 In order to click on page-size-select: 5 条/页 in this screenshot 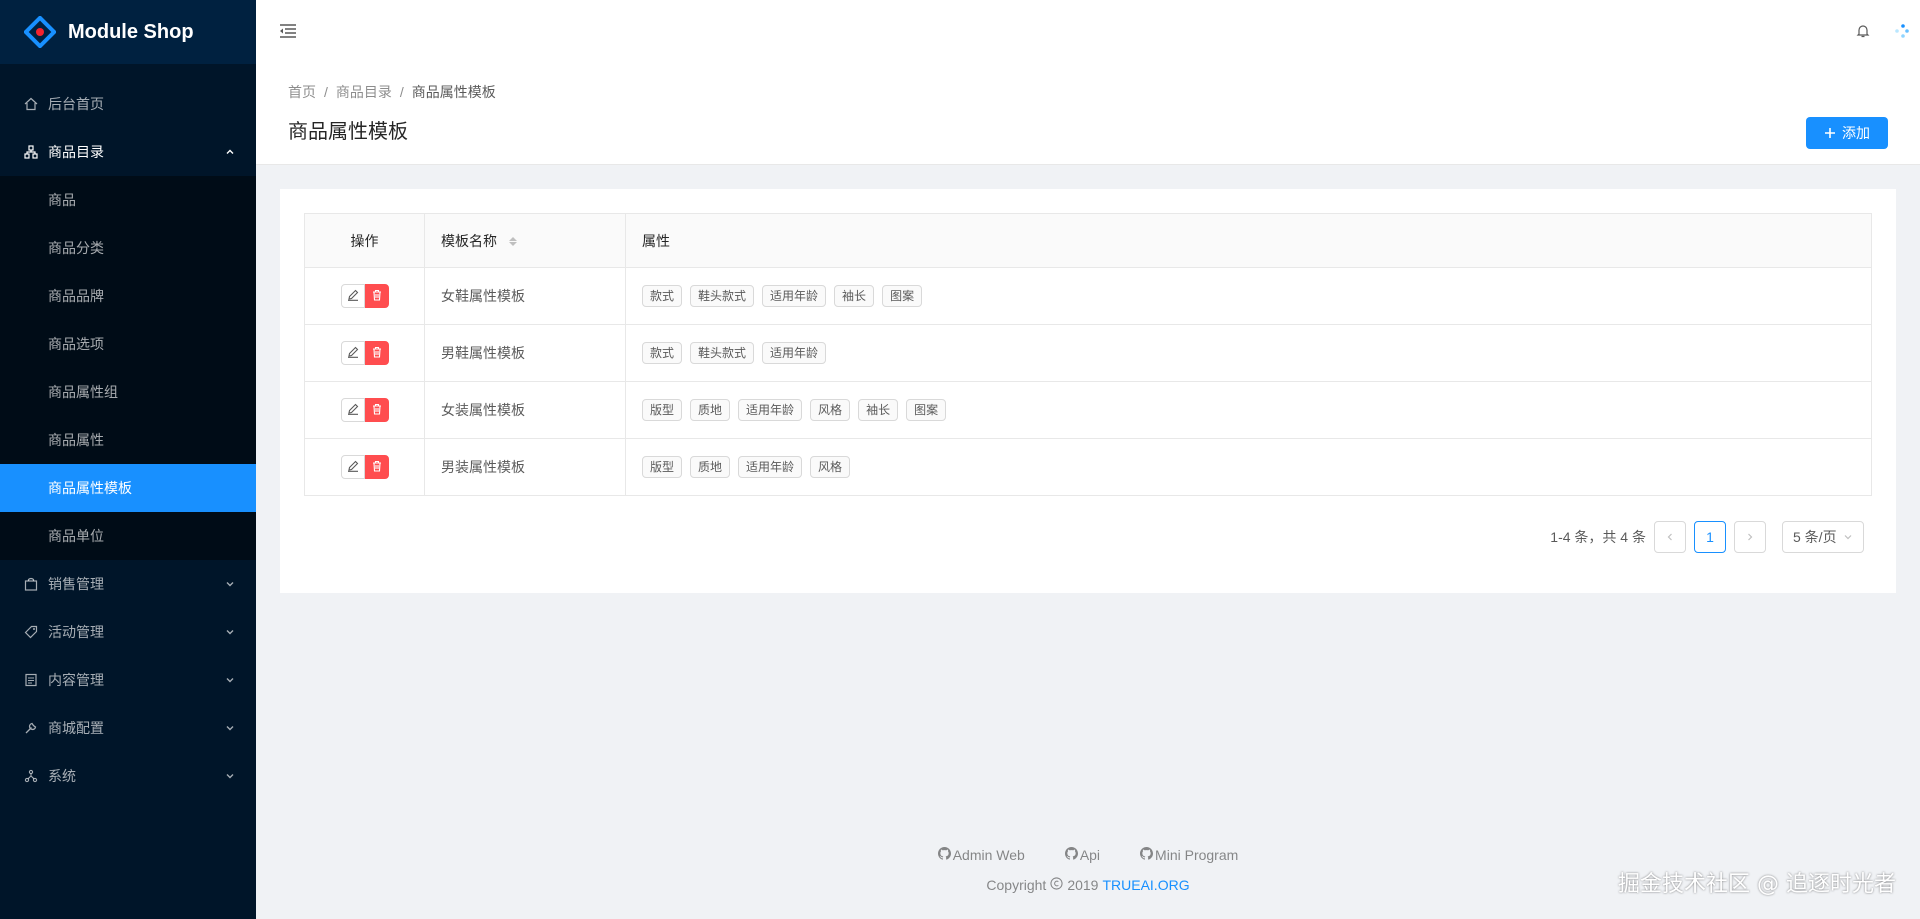, I will do `click(1823, 537)`.